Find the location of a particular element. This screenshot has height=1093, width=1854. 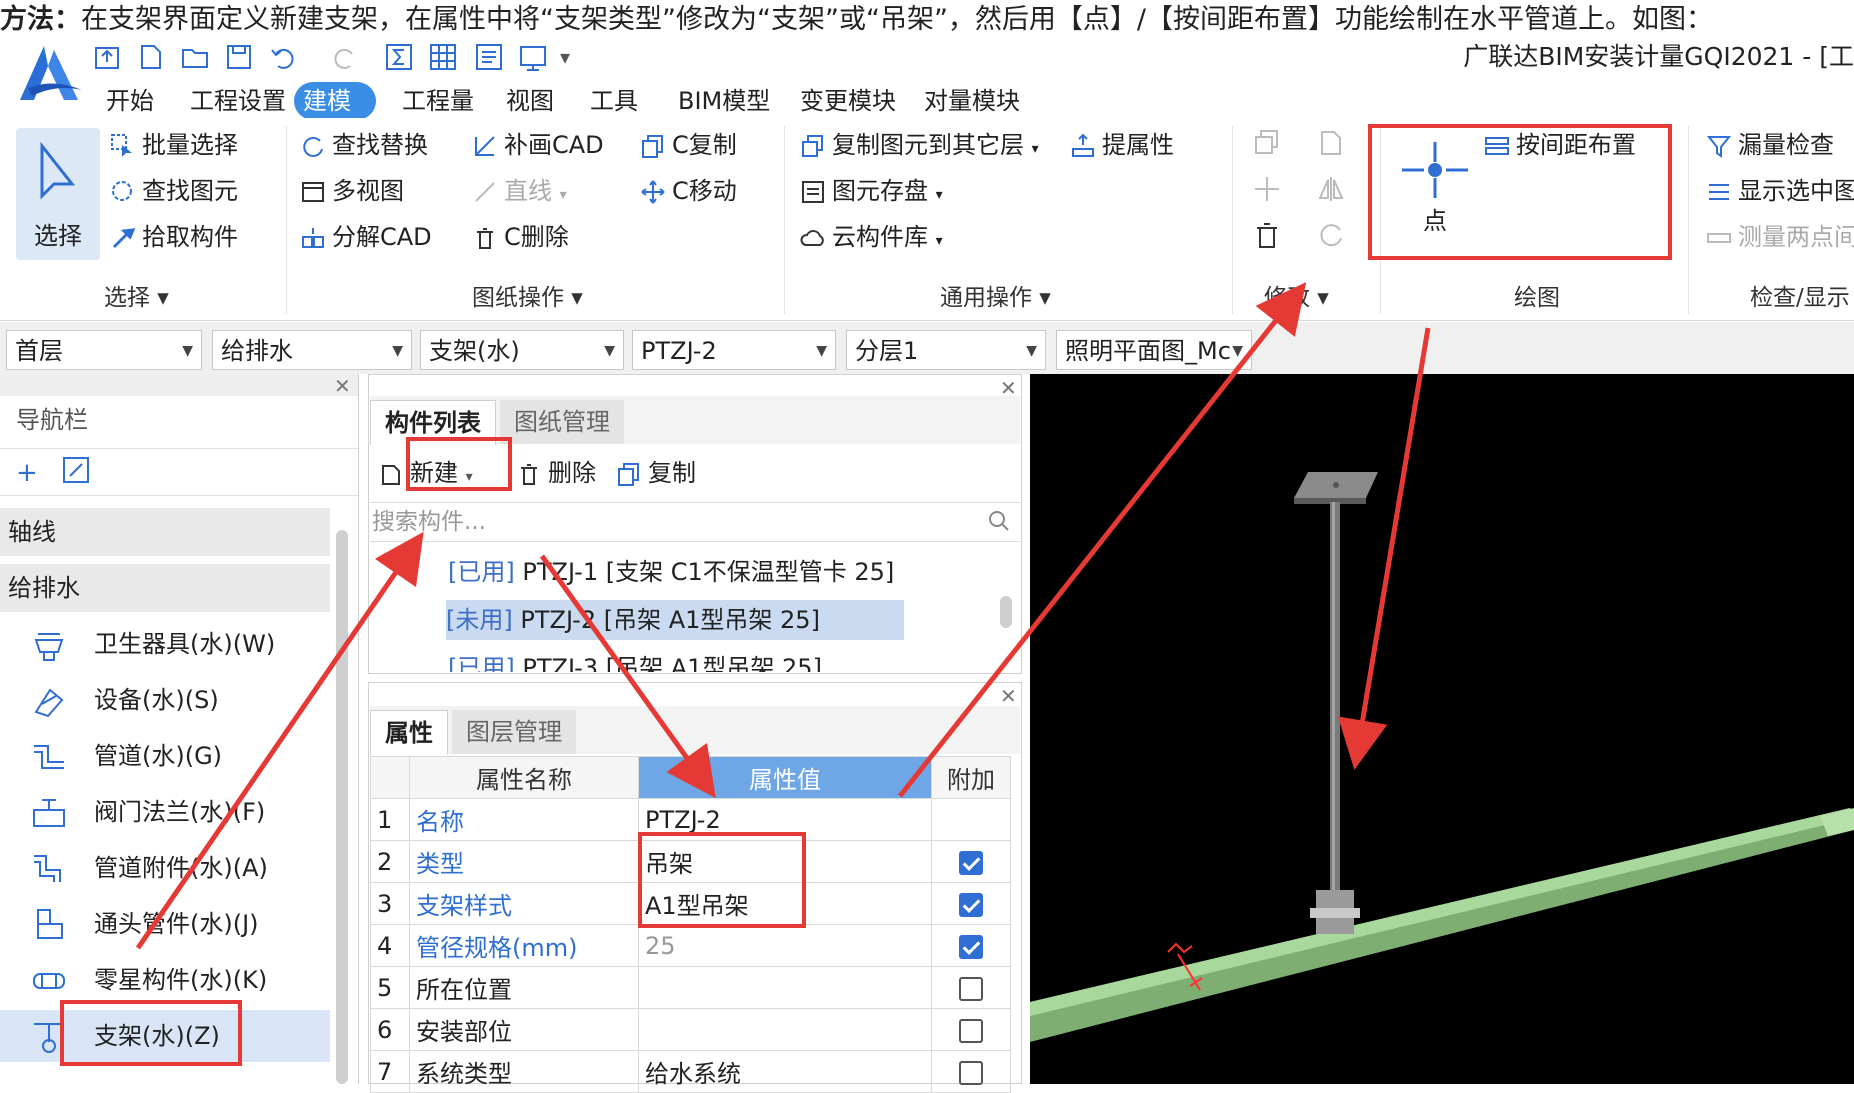

property-value: 25 is located at coordinates (785, 945).